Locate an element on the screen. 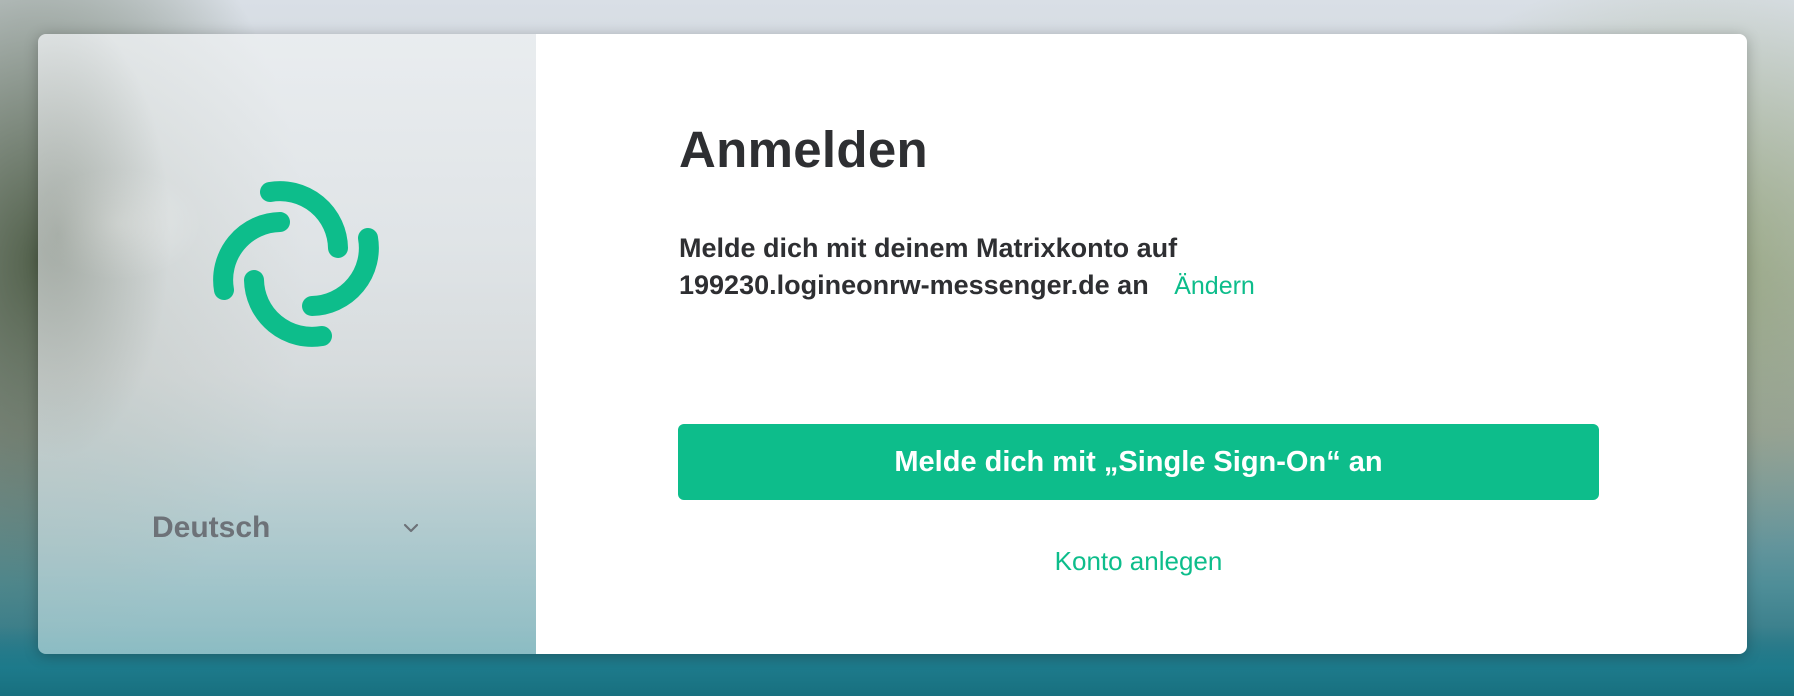 The height and width of the screenshot is (696, 1794). change-server-link: Ändern is located at coordinates (1214, 286).